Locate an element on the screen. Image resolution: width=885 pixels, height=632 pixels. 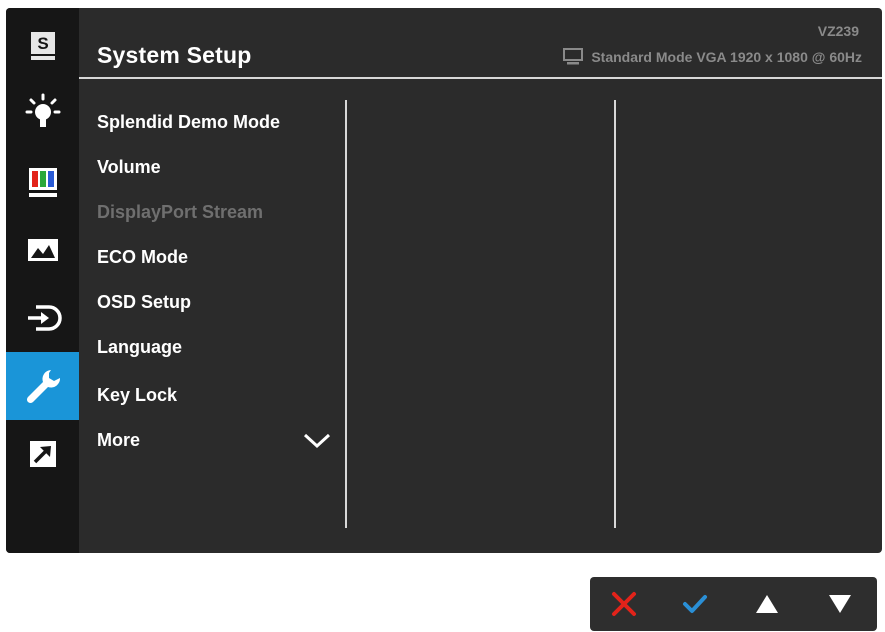
menu-item-splendid-demo-mode: Splendid Demo Mode is located at coordinates (188, 122).